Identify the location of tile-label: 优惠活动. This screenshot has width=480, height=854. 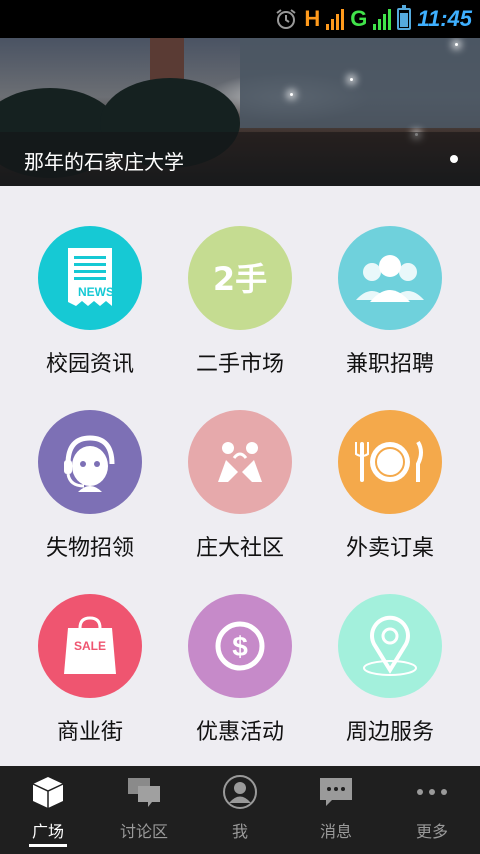
(239, 732).